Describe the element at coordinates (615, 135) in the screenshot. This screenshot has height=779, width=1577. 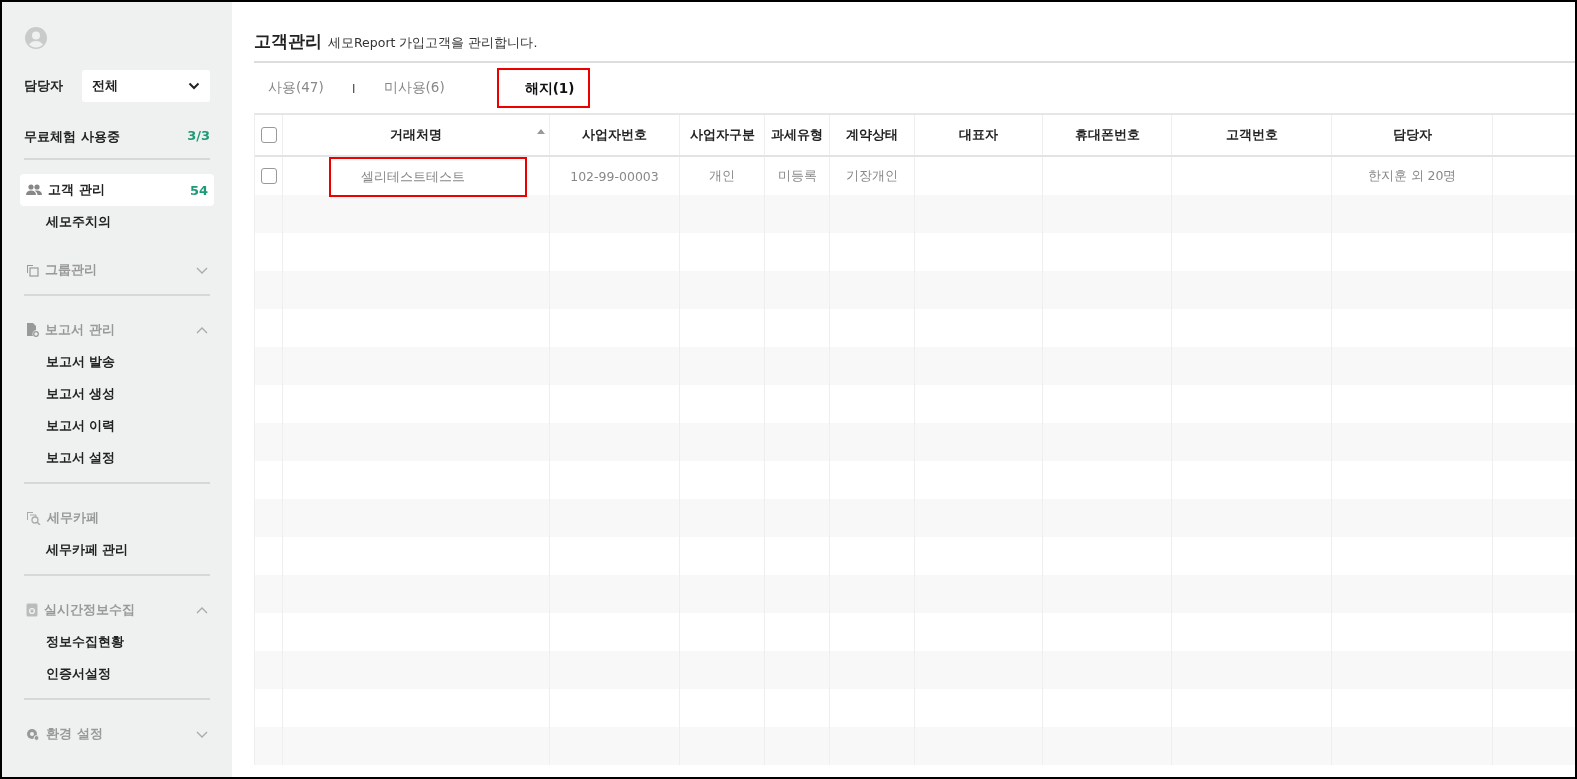
I see `column-header: 사업자번호` at that location.